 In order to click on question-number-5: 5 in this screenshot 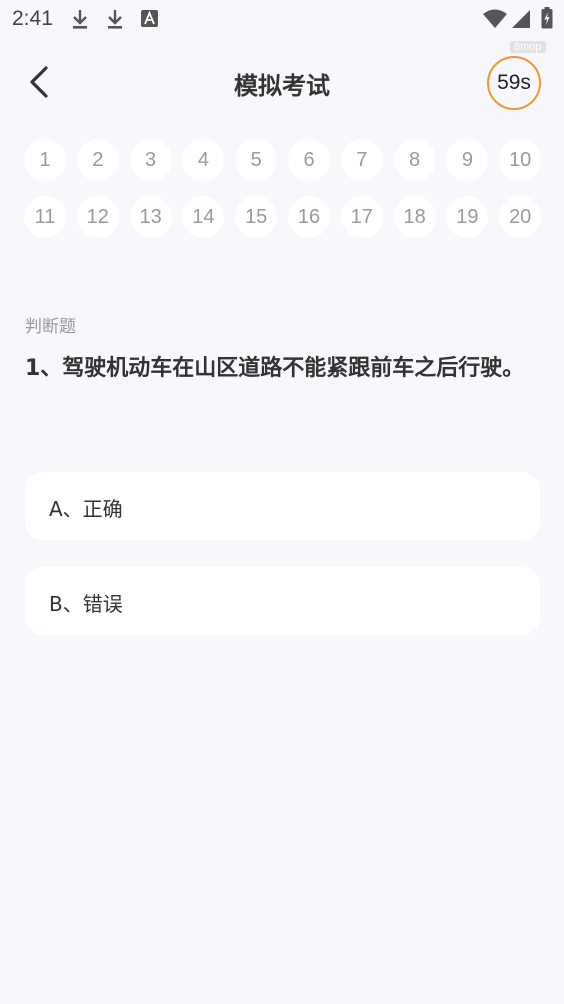, I will do `click(256, 160)`.